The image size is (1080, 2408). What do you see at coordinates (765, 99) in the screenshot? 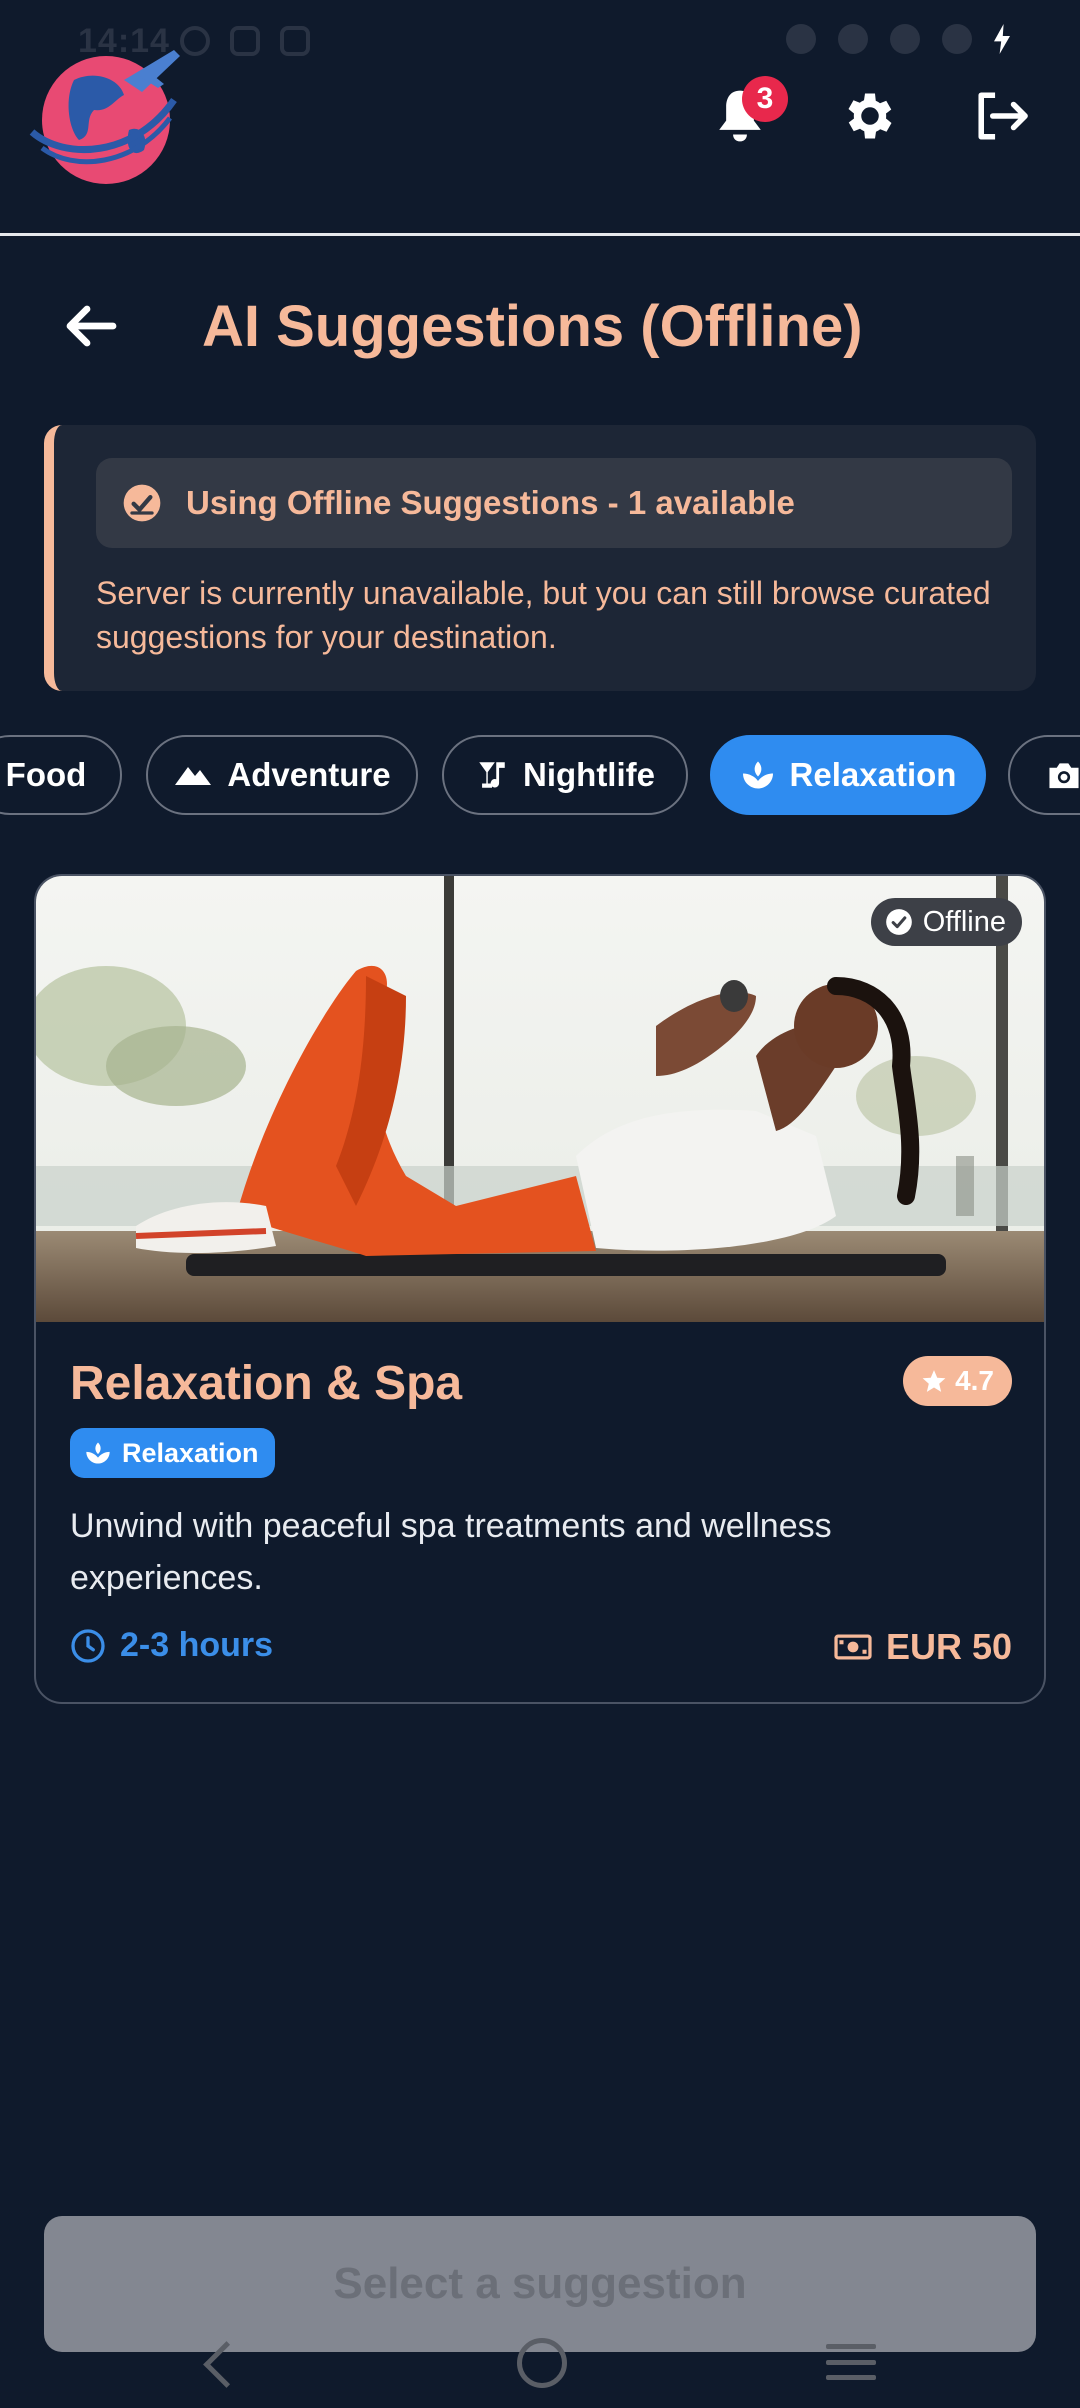
I see `notification-count-badge: 3` at bounding box center [765, 99].